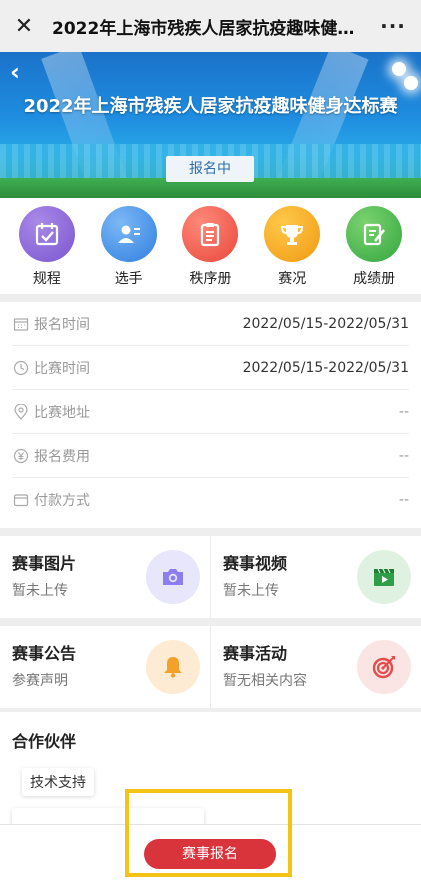 The width and height of the screenshot is (421, 880). Describe the element at coordinates (210, 169) in the screenshot. I see `status-badge: 报名中` at that location.